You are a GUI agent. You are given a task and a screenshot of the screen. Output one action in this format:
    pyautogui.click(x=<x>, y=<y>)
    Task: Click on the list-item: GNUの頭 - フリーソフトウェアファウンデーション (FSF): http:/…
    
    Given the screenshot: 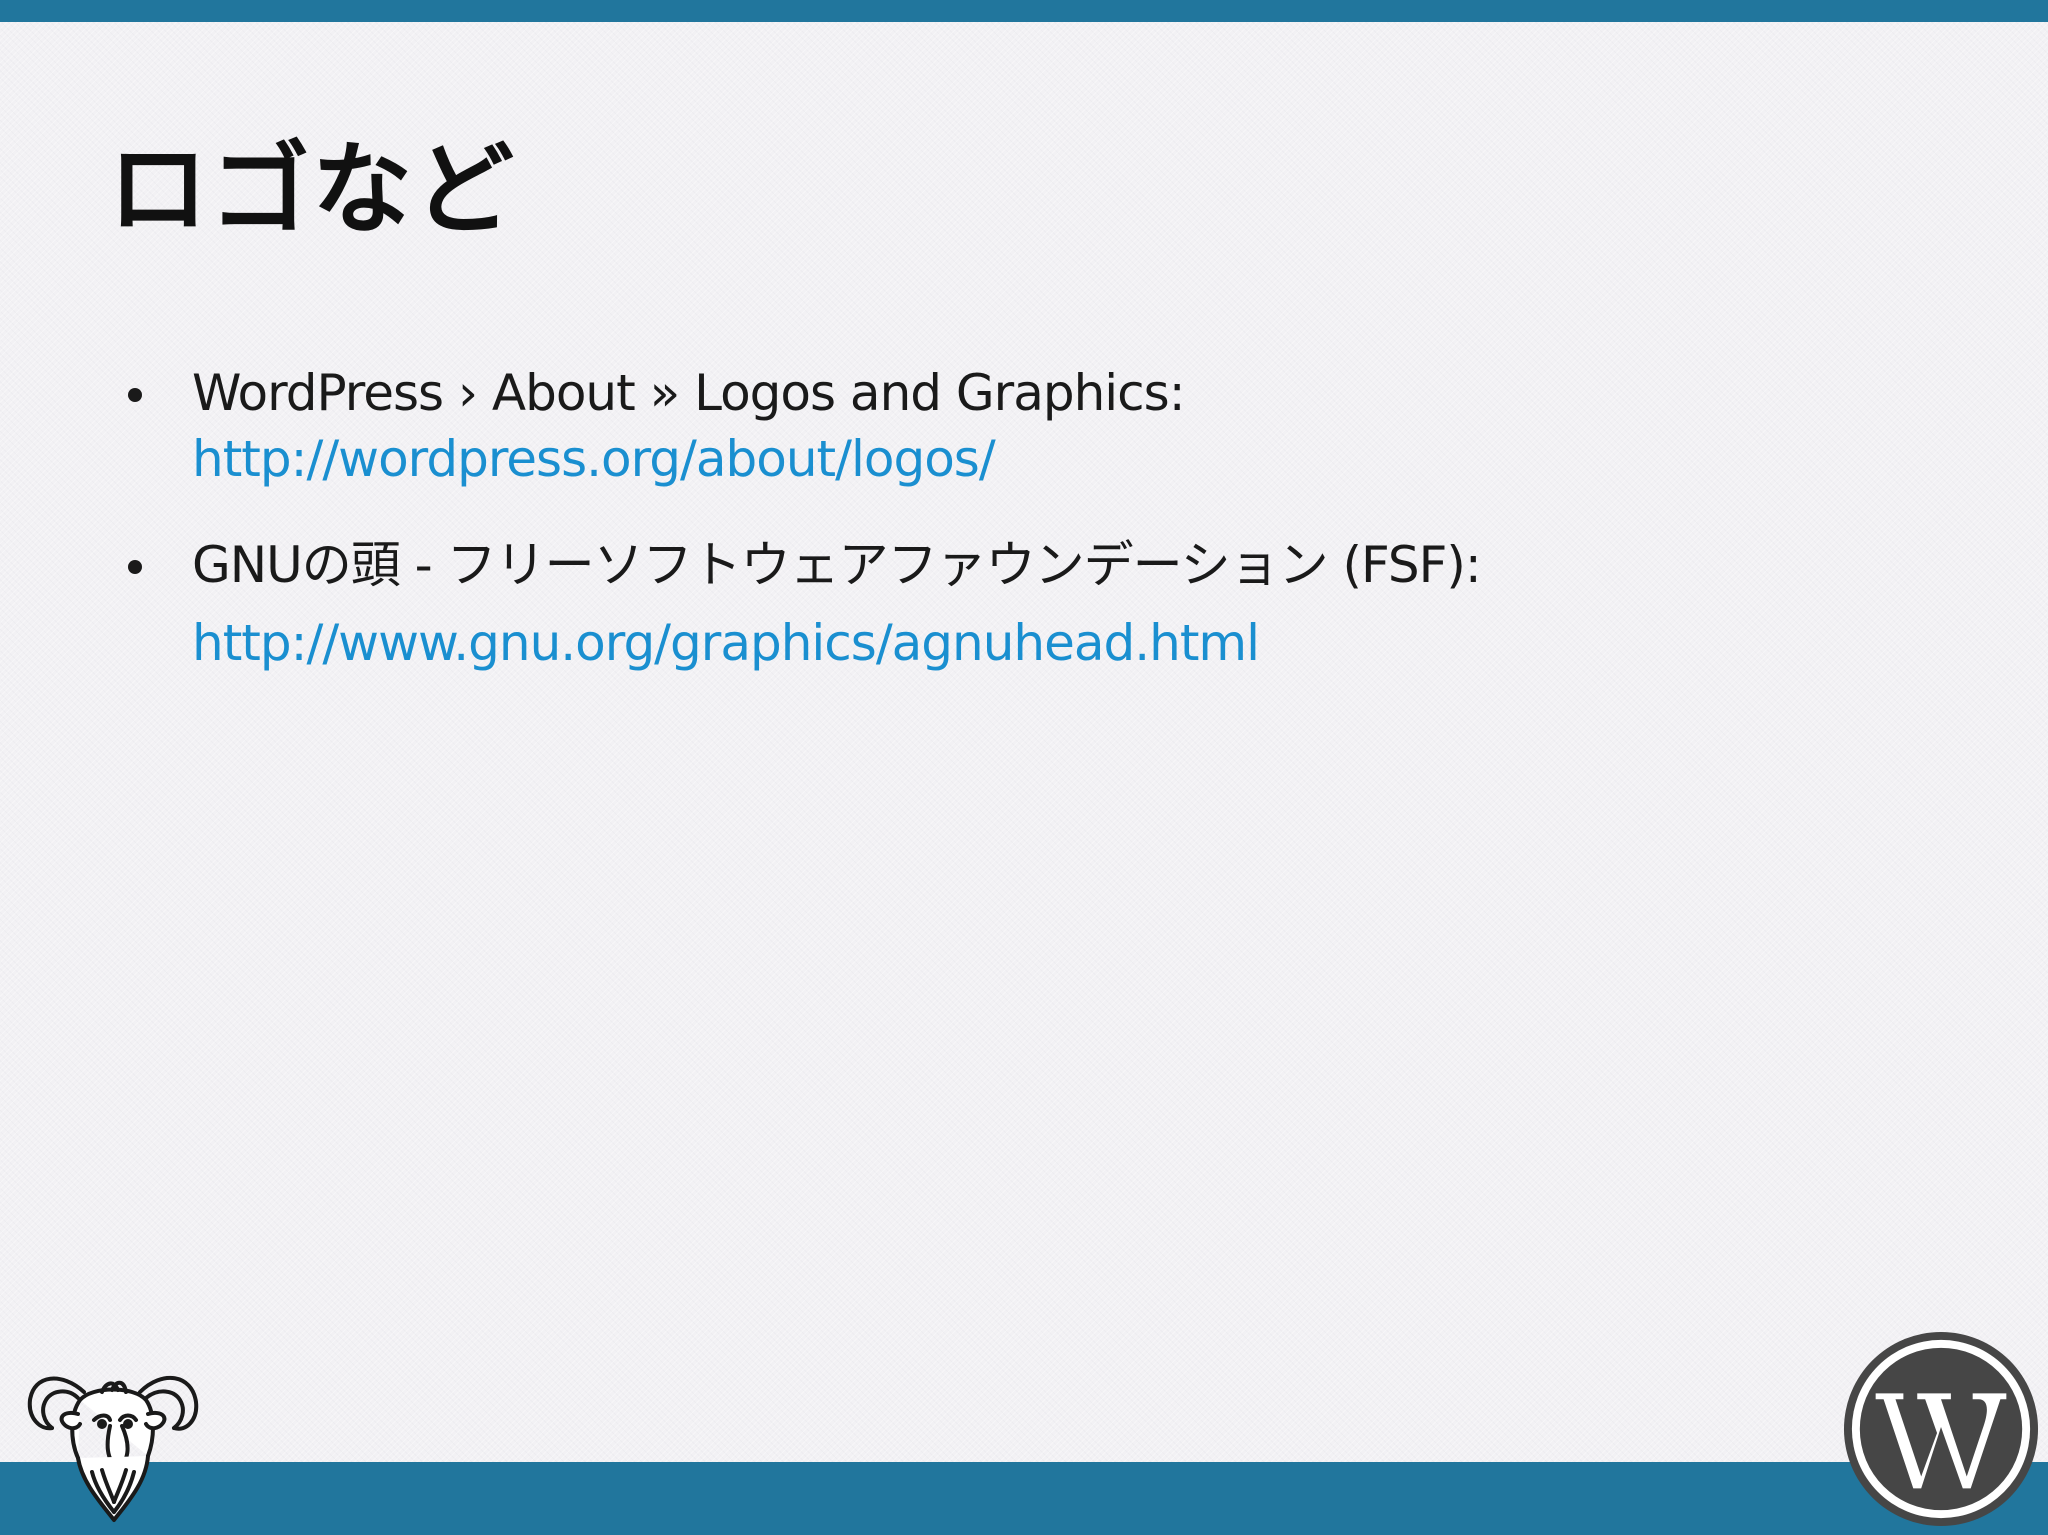 What is the action you would take?
    pyautogui.click(x=1045, y=604)
    